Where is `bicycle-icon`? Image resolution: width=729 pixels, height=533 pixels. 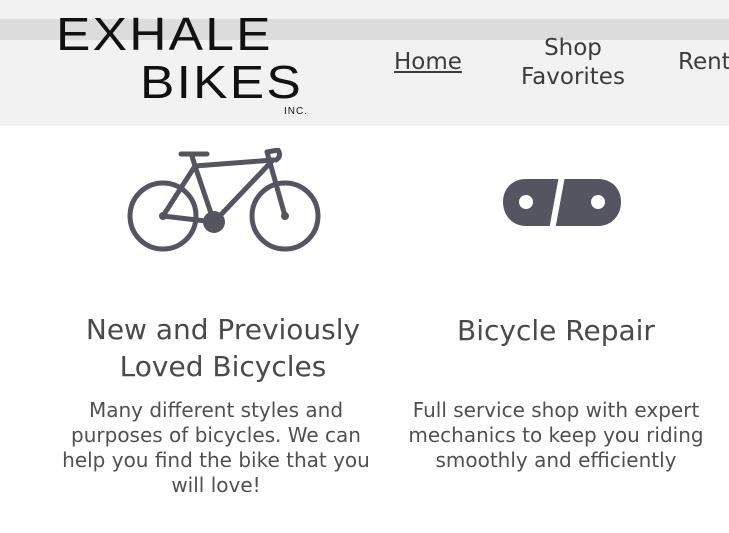 bicycle-icon is located at coordinates (224, 199).